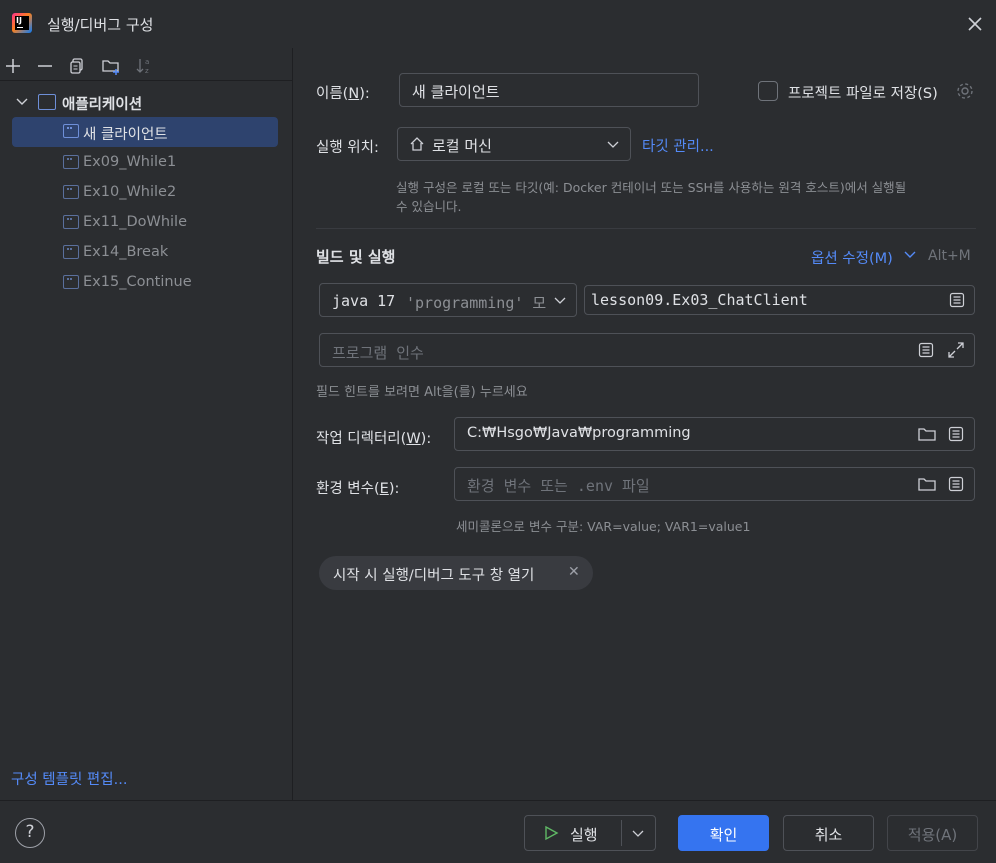 The image size is (996, 863). I want to click on tree-item-ex14: Ex14_Break, so click(145, 253).